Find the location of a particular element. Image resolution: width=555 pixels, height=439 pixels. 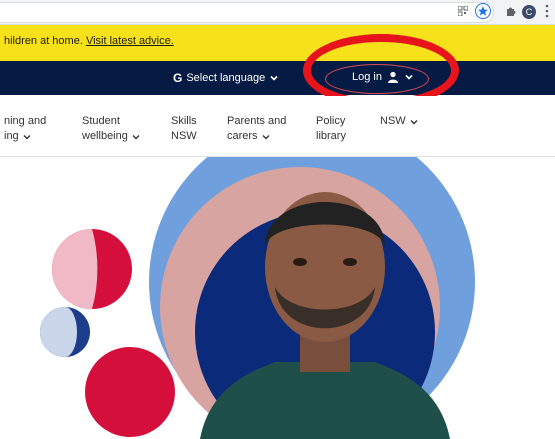

hero-light-half is located at coordinates (58, 332).